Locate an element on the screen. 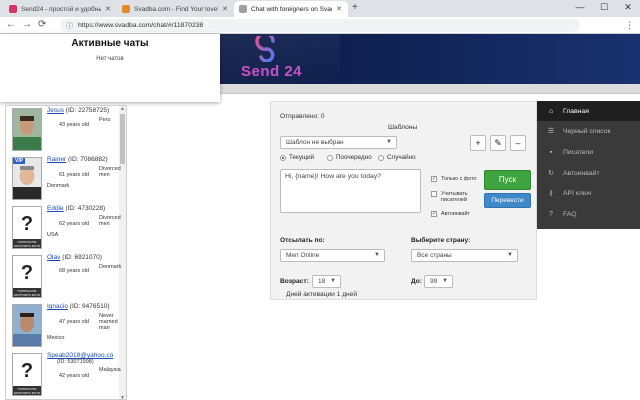 Image resolution: width=640 pixels, height=400 pixels. country-select: Все страны ▼ is located at coordinates (464, 255).